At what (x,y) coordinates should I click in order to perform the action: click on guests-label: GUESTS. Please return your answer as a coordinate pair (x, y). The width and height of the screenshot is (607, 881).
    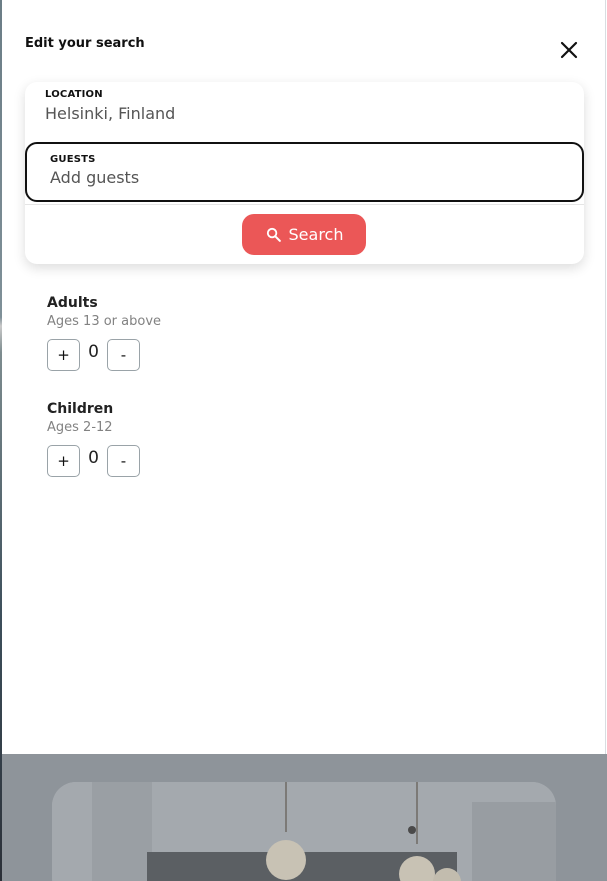
    Looking at the image, I should click on (73, 159).